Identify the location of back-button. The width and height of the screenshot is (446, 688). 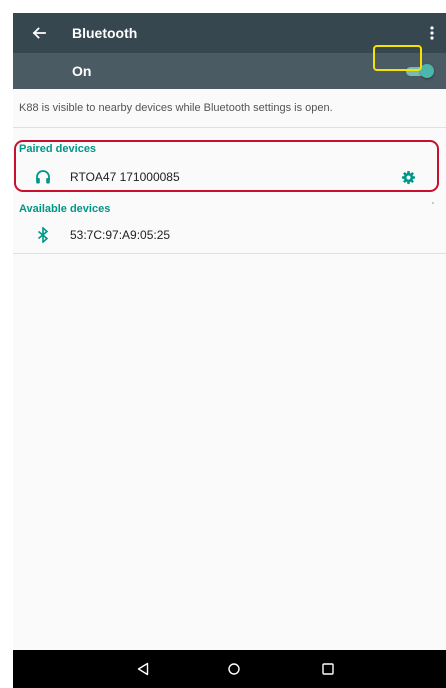
(39, 33).